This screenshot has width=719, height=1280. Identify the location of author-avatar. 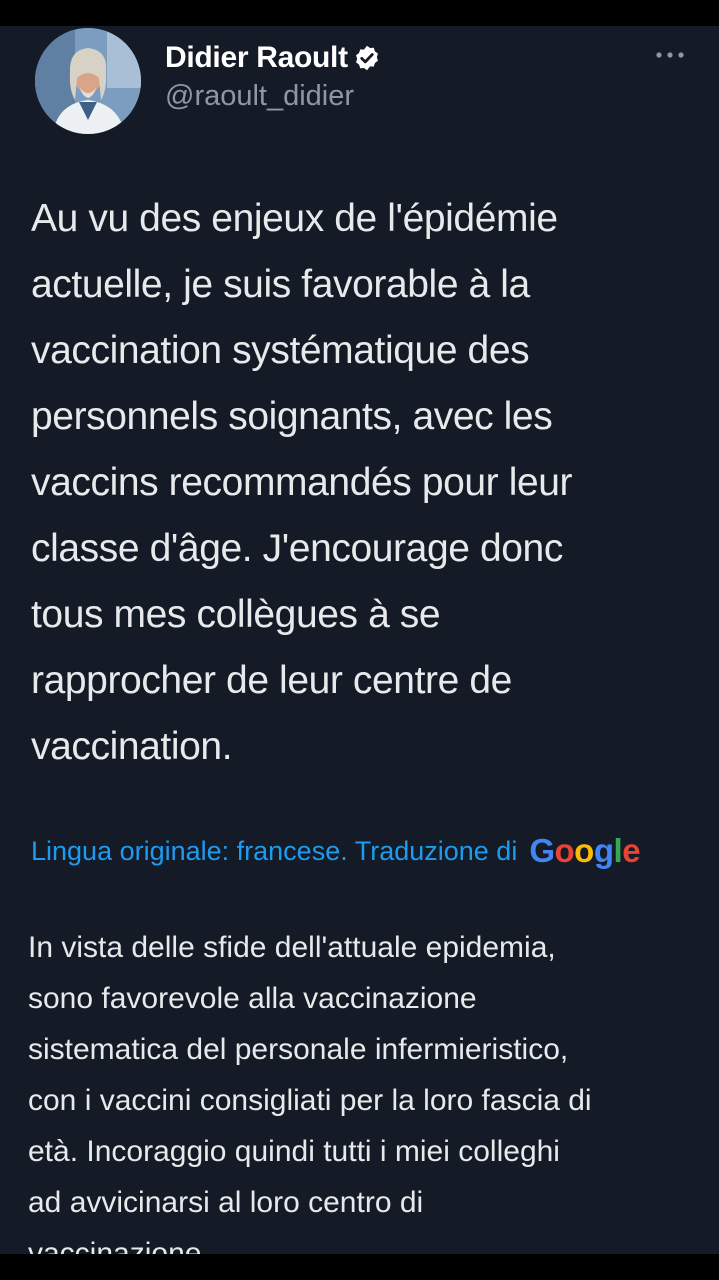
(88, 81).